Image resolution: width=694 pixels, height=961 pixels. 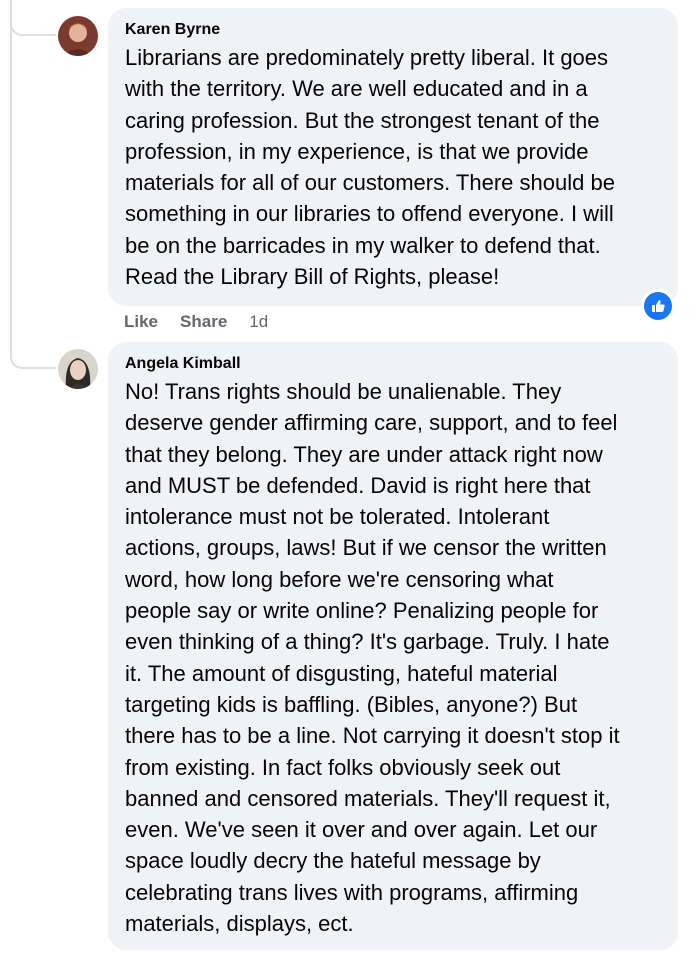 What do you see at coordinates (11, 177) in the screenshot?
I see `thread-line` at bounding box center [11, 177].